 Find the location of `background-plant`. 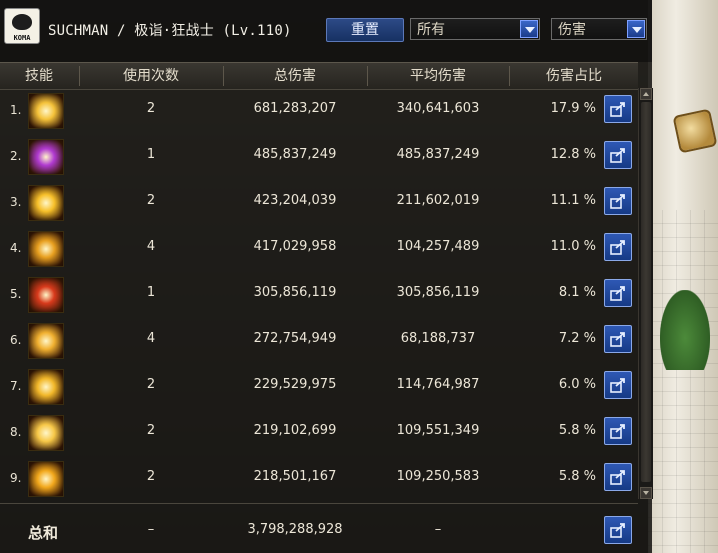

background-plant is located at coordinates (685, 330).